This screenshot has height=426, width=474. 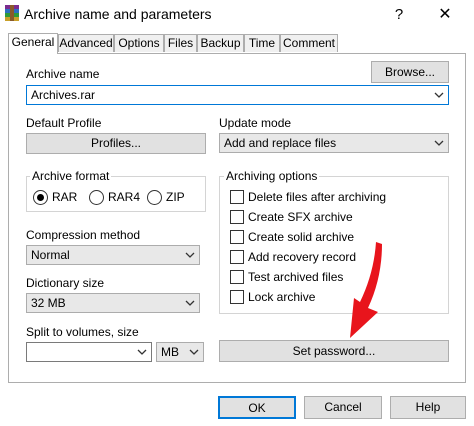 What do you see at coordinates (12, 13) in the screenshot?
I see `winrar-app-icon` at bounding box center [12, 13].